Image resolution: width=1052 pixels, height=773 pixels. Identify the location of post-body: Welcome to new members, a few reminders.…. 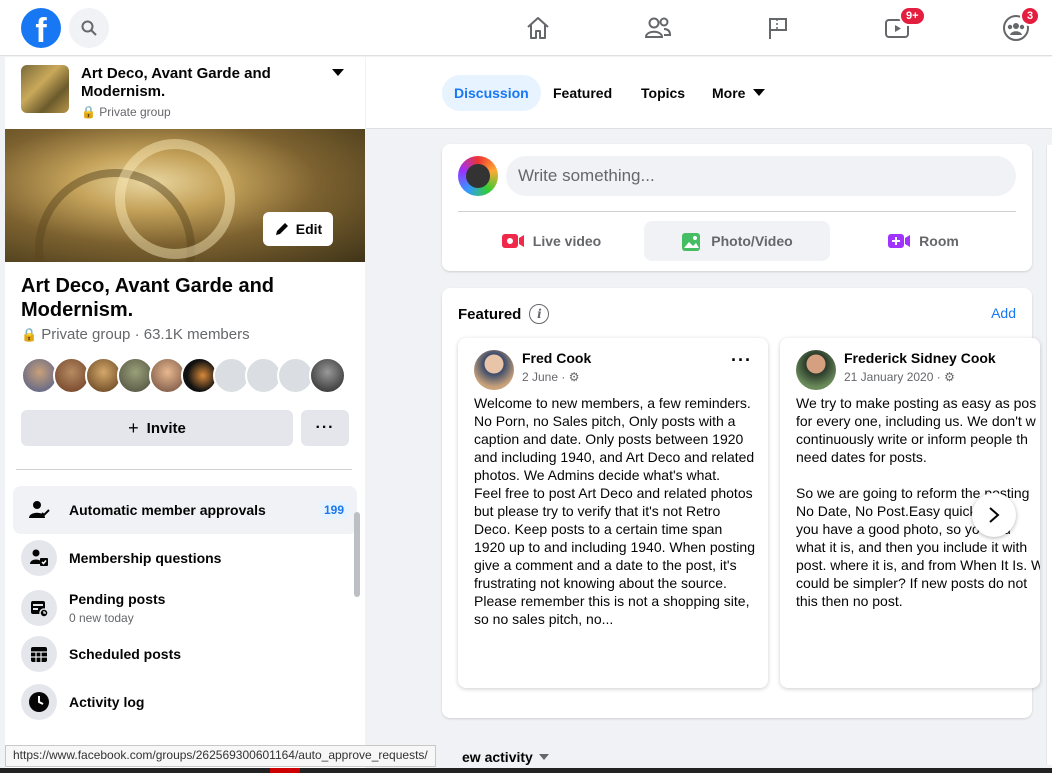
(614, 511).